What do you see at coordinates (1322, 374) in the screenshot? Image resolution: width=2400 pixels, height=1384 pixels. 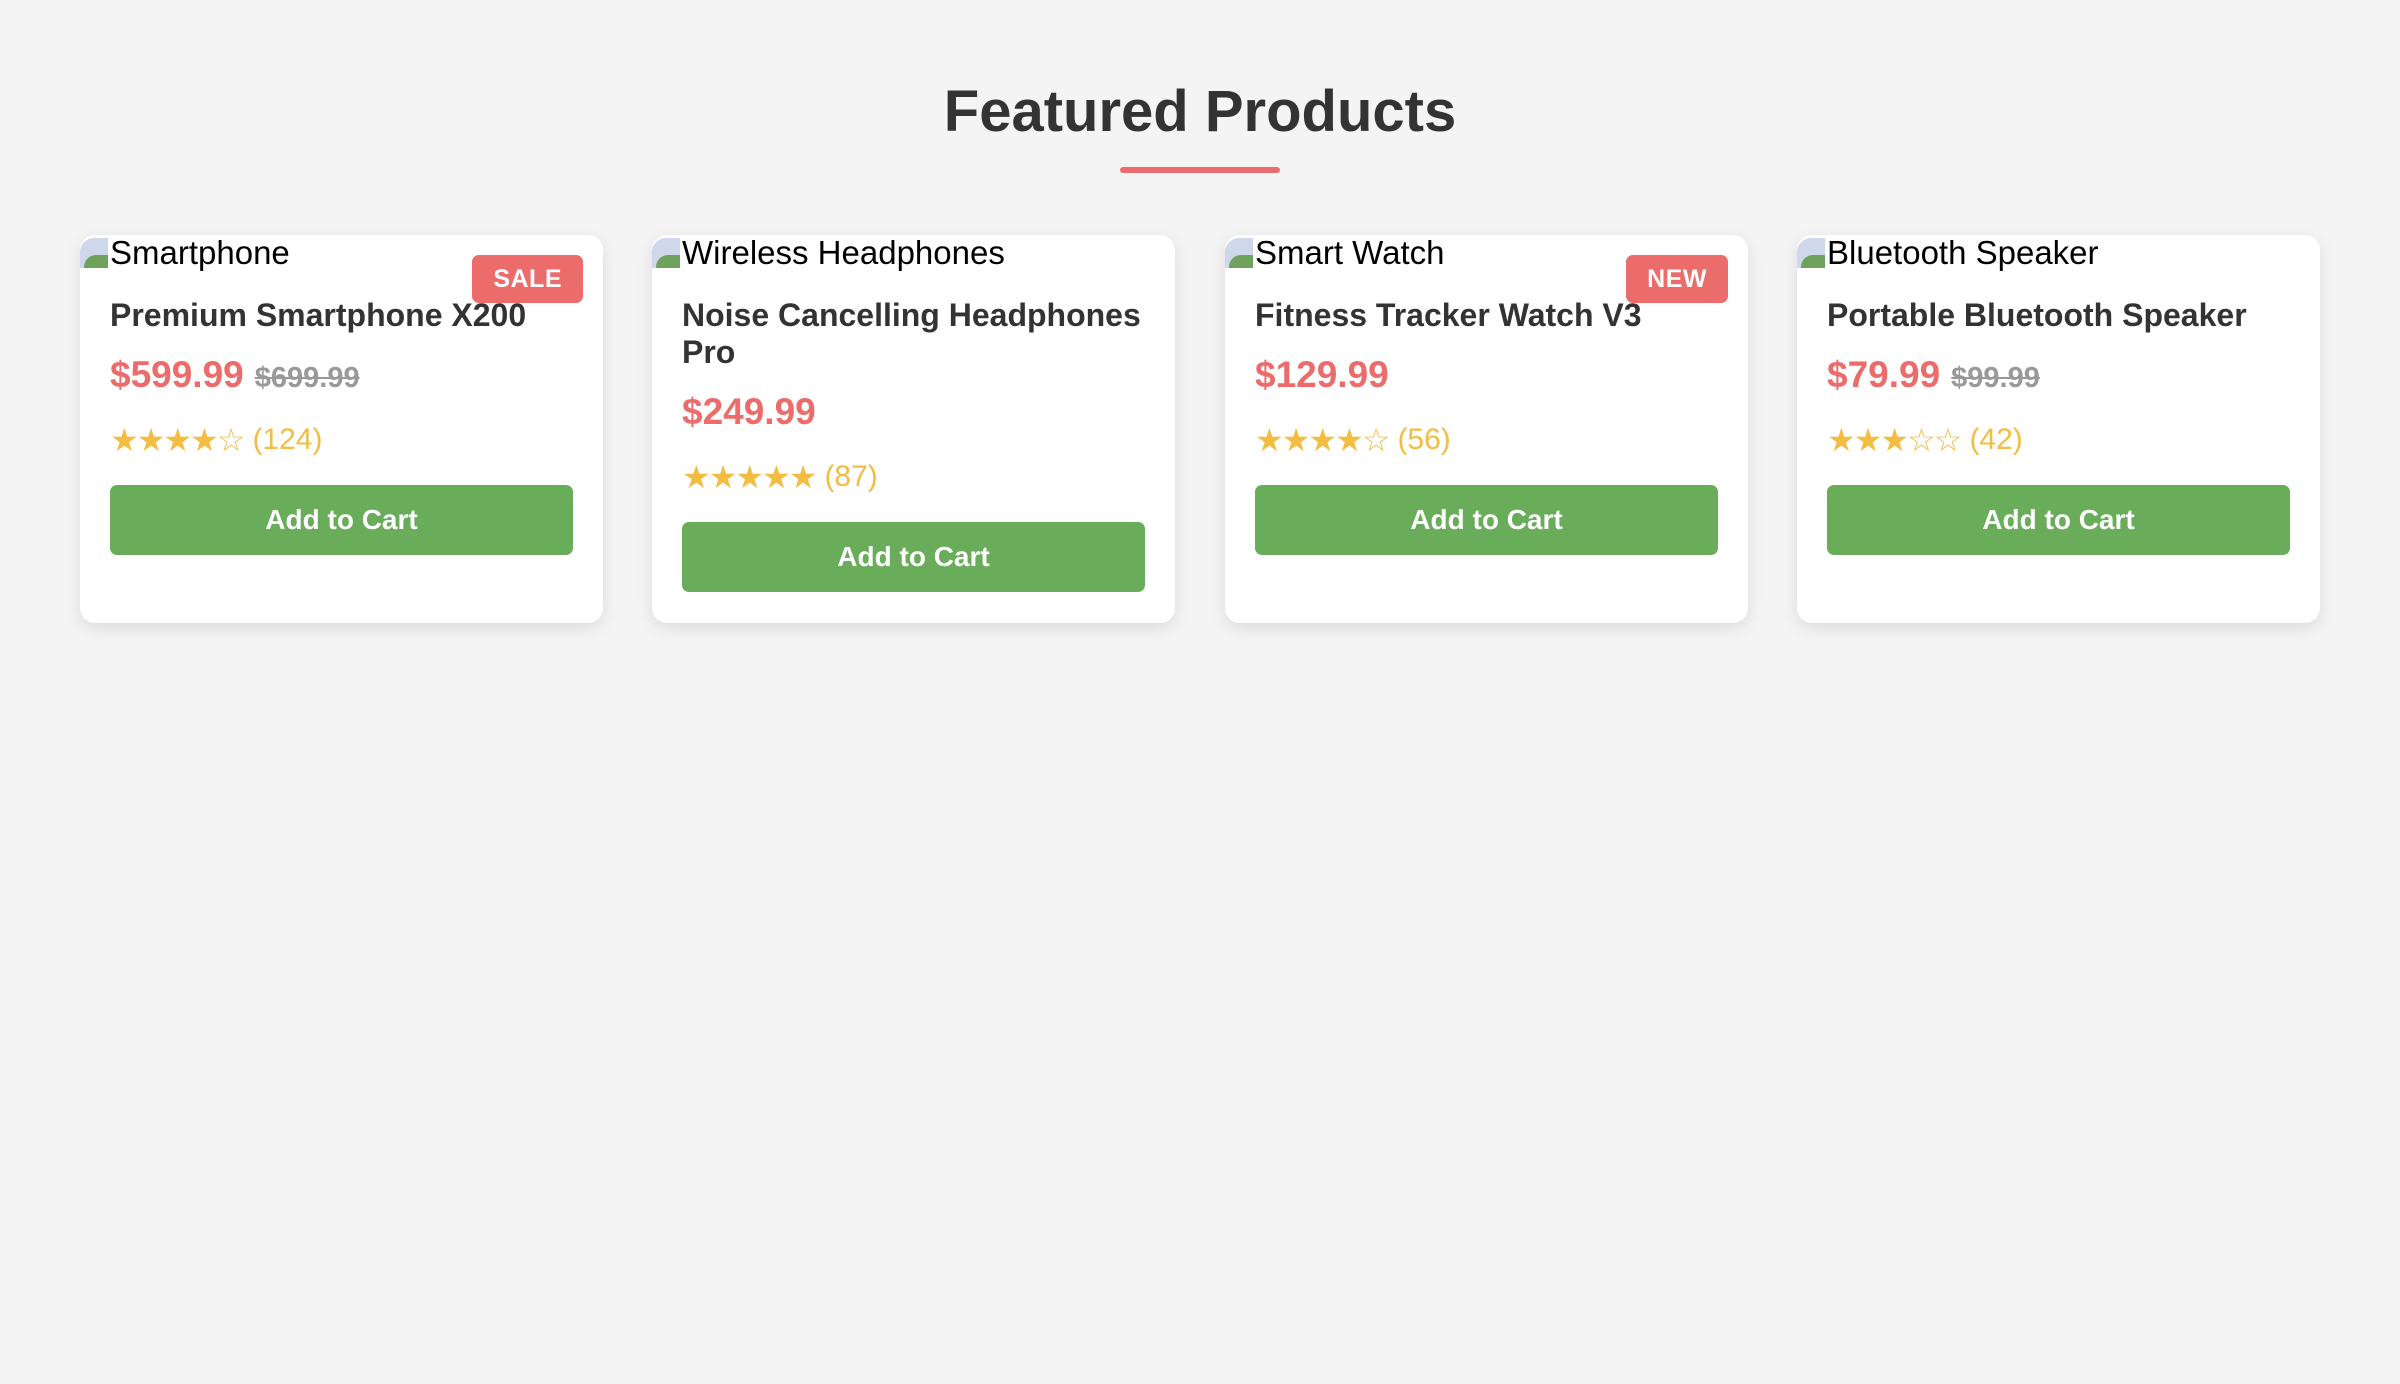 I see `product-price: $129.99` at bounding box center [1322, 374].